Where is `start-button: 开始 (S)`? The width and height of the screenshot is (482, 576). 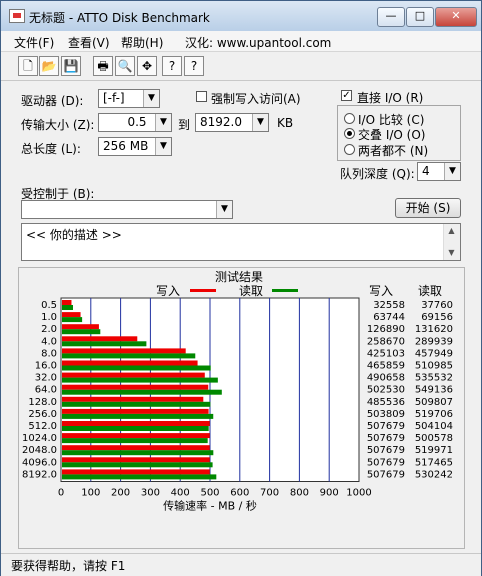
start-button: 开始 (S) is located at coordinates (428, 208).